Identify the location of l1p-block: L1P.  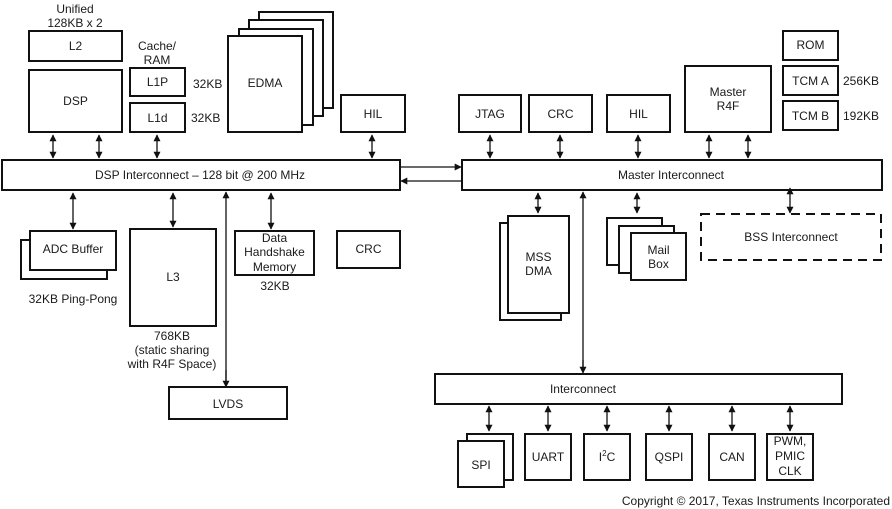
(157, 82).